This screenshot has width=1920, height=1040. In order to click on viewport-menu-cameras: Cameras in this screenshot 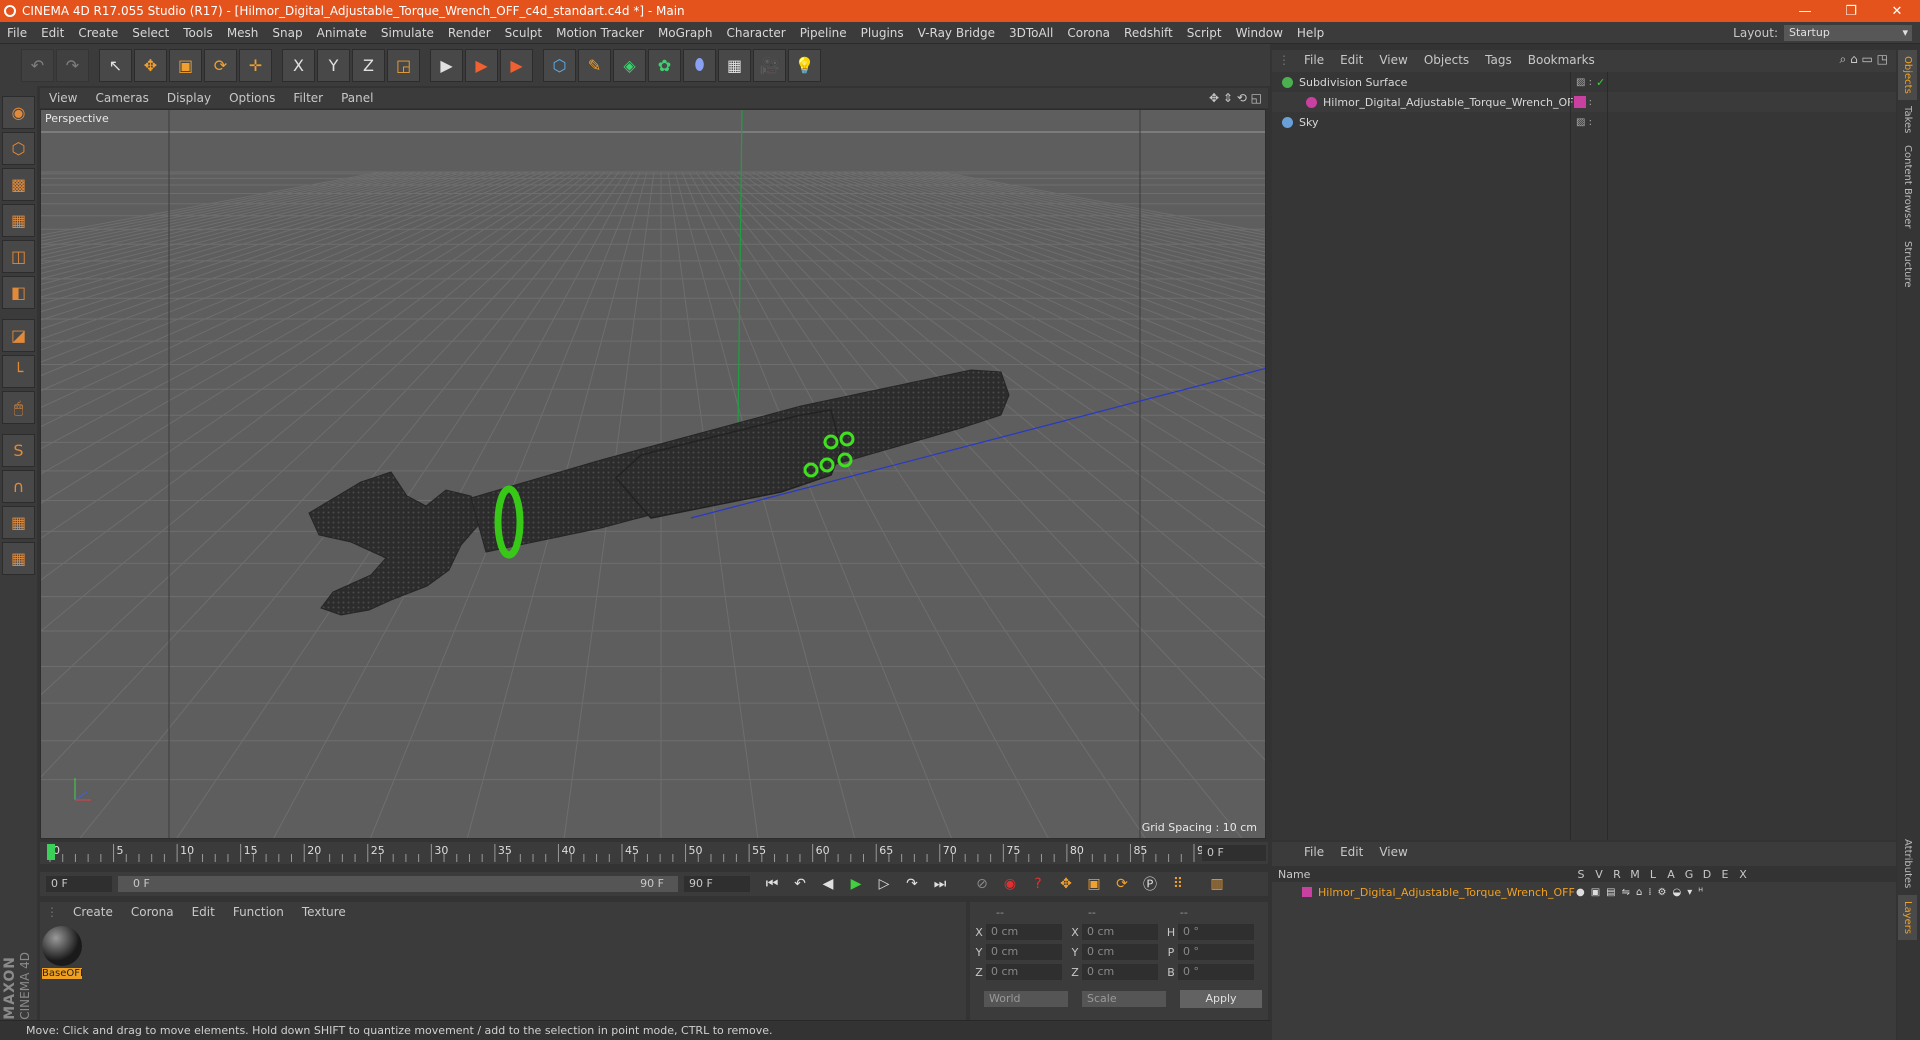, I will do `click(121, 98)`.